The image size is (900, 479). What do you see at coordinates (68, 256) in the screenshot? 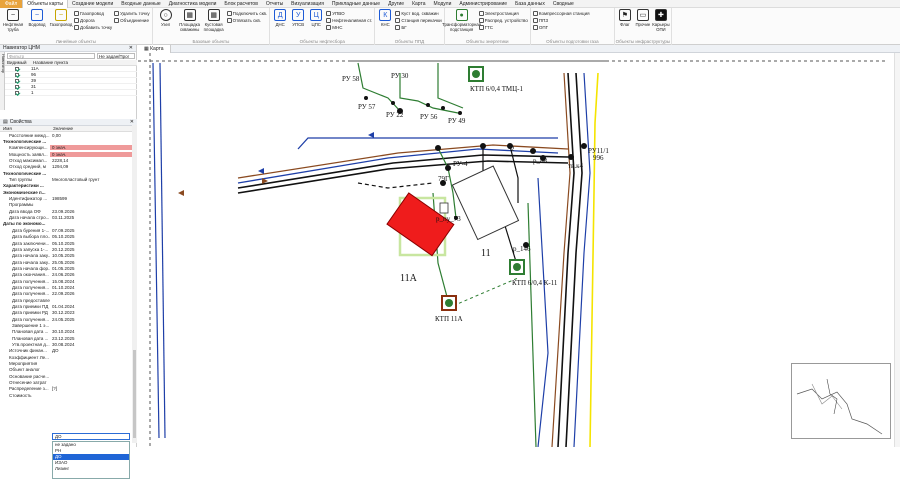
I see `property-row: Дата начала заку... 10.05.2025` at bounding box center [68, 256].